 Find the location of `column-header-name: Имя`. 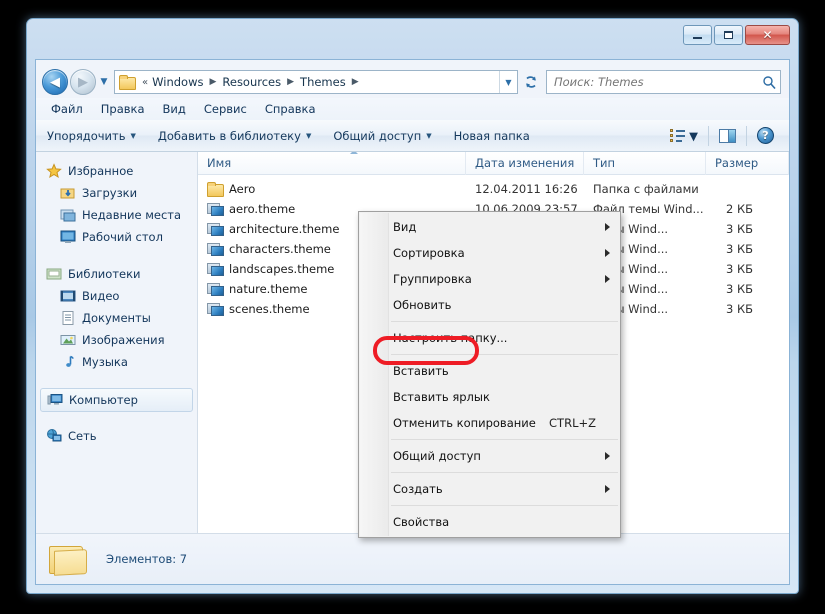

column-header-name: Имя is located at coordinates (332, 163).